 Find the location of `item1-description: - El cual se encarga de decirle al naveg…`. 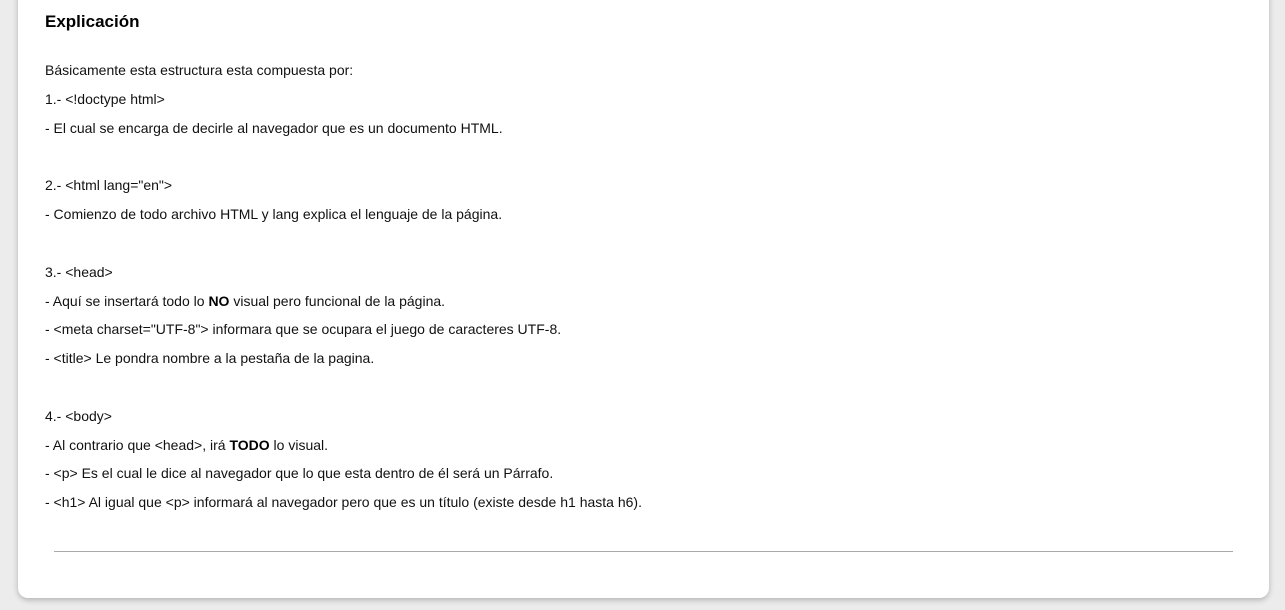

item1-description: - El cual se encarga de decirle al naveg… is located at coordinates (274, 128).